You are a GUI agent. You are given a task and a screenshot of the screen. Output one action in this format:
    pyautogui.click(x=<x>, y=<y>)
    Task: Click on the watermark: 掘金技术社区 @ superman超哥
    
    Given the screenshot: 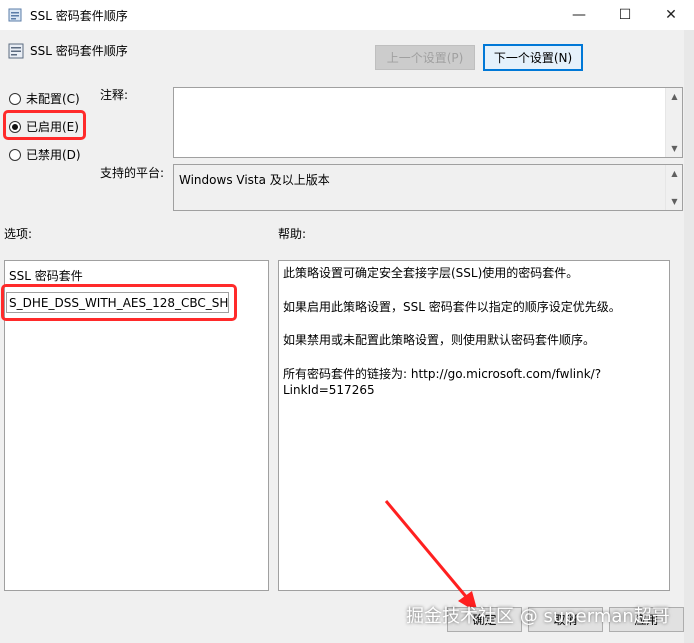 What is the action you would take?
    pyautogui.click(x=538, y=616)
    